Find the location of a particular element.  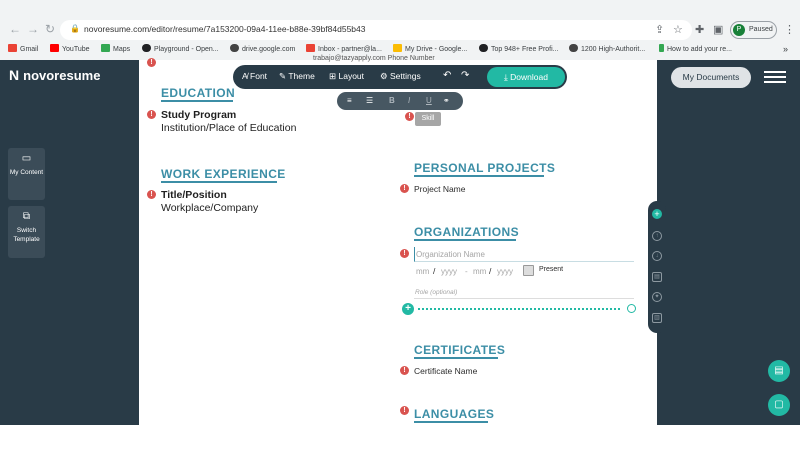

switch-template-button: ⧉ Switch Template is located at coordinates (26, 232).